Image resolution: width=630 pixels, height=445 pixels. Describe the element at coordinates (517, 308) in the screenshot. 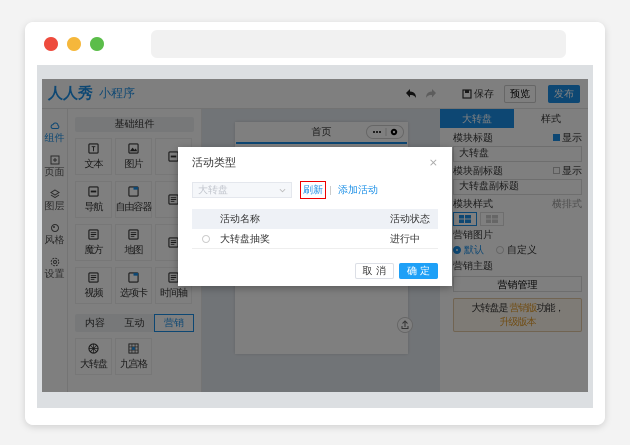

I see `notice-text: 大转盘是 营销版功能，` at that location.